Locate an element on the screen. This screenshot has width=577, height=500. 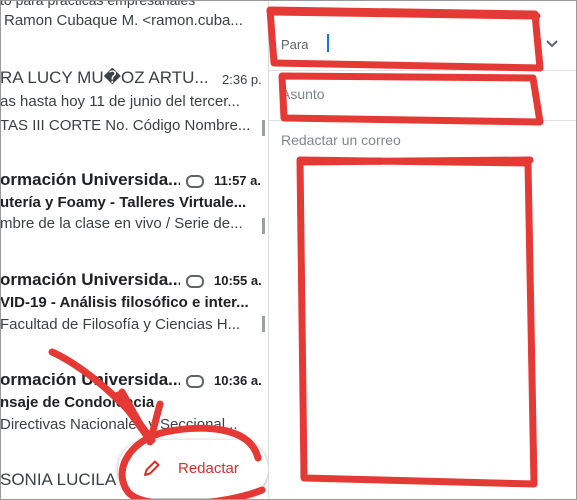
body-placeholder: Redactar un correo is located at coordinates (341, 140).